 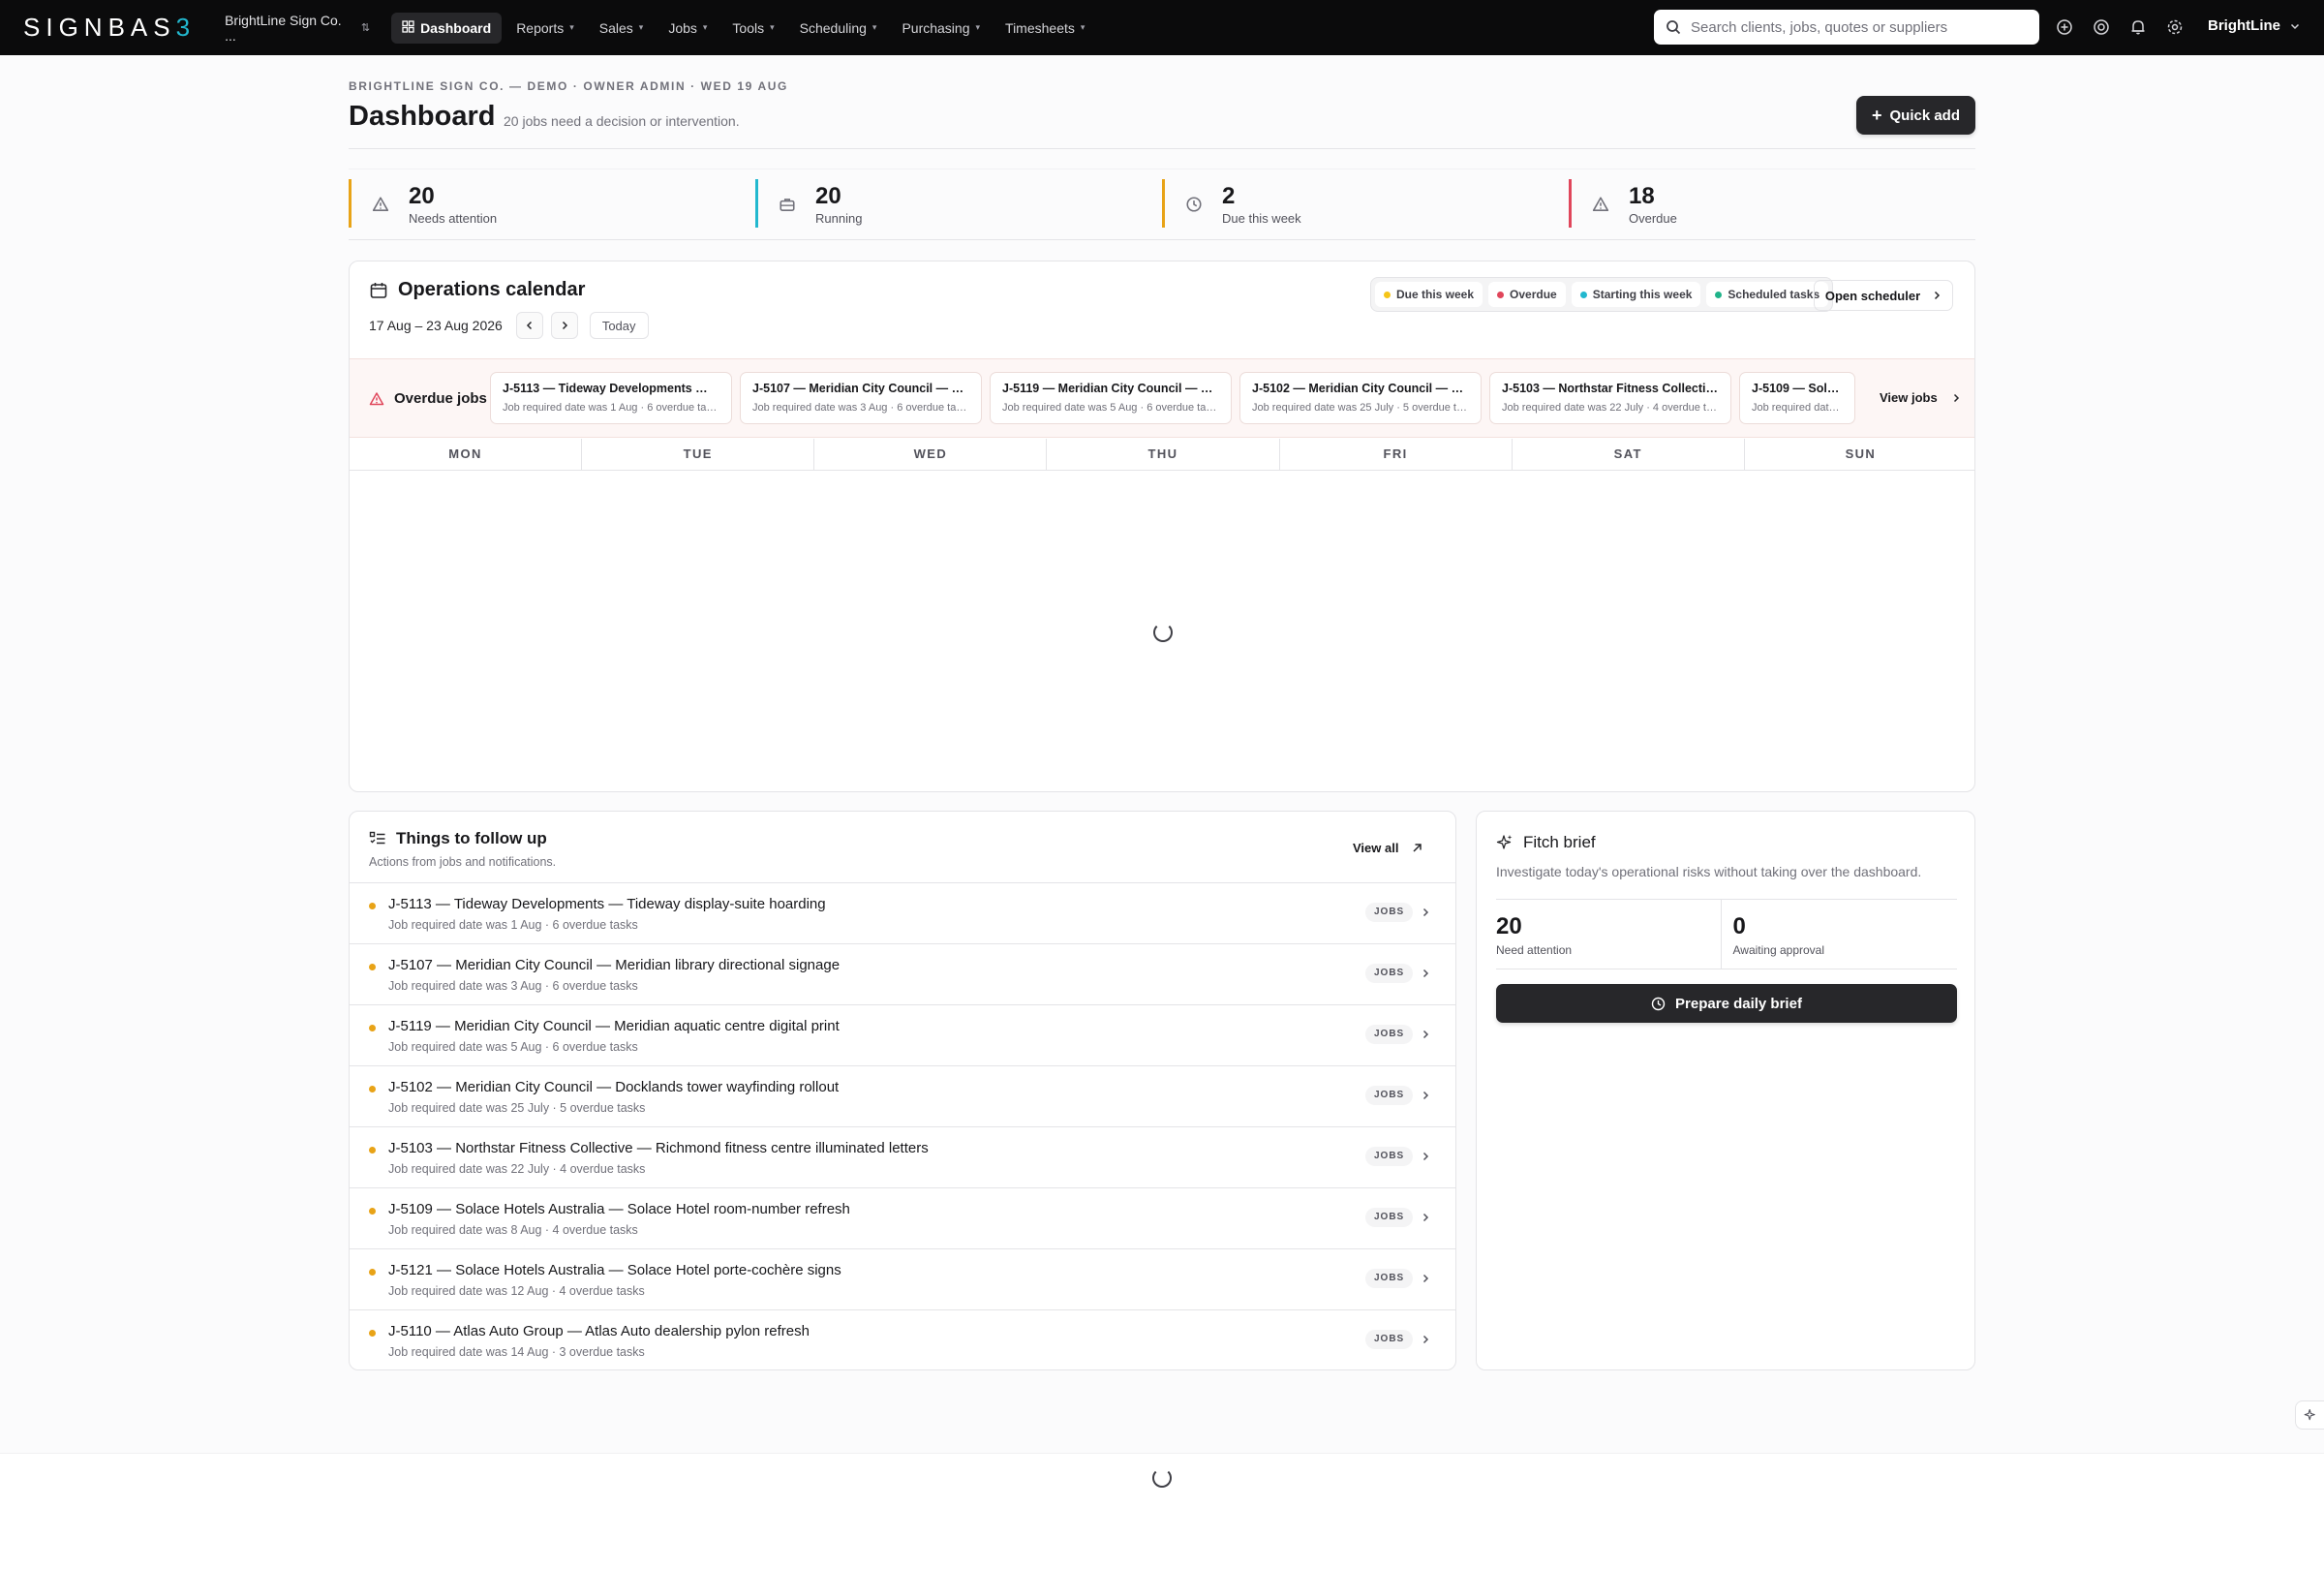 What do you see at coordinates (959, 204) in the screenshot?
I see `stat-running: 20 Running` at bounding box center [959, 204].